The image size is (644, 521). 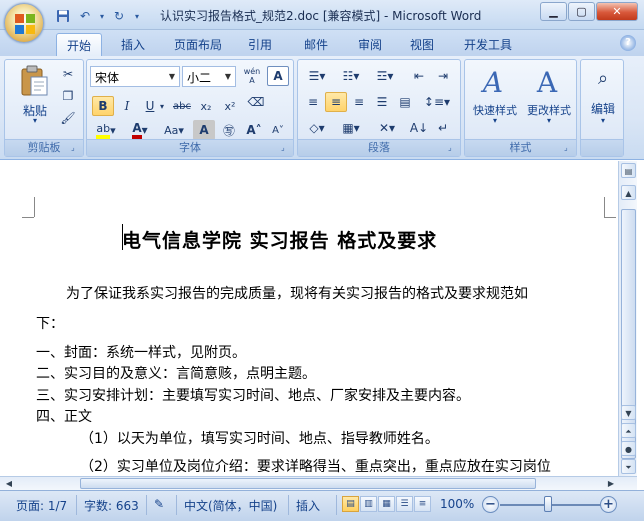 What do you see at coordinates (50, 323) in the screenshot?
I see `document-paragraph: 下：` at bounding box center [50, 323].